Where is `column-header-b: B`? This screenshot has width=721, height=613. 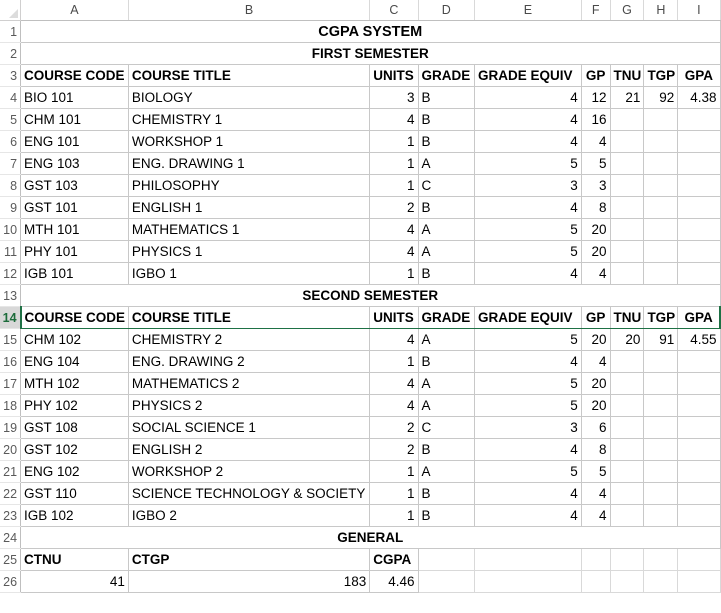 column-header-b: B is located at coordinates (249, 10).